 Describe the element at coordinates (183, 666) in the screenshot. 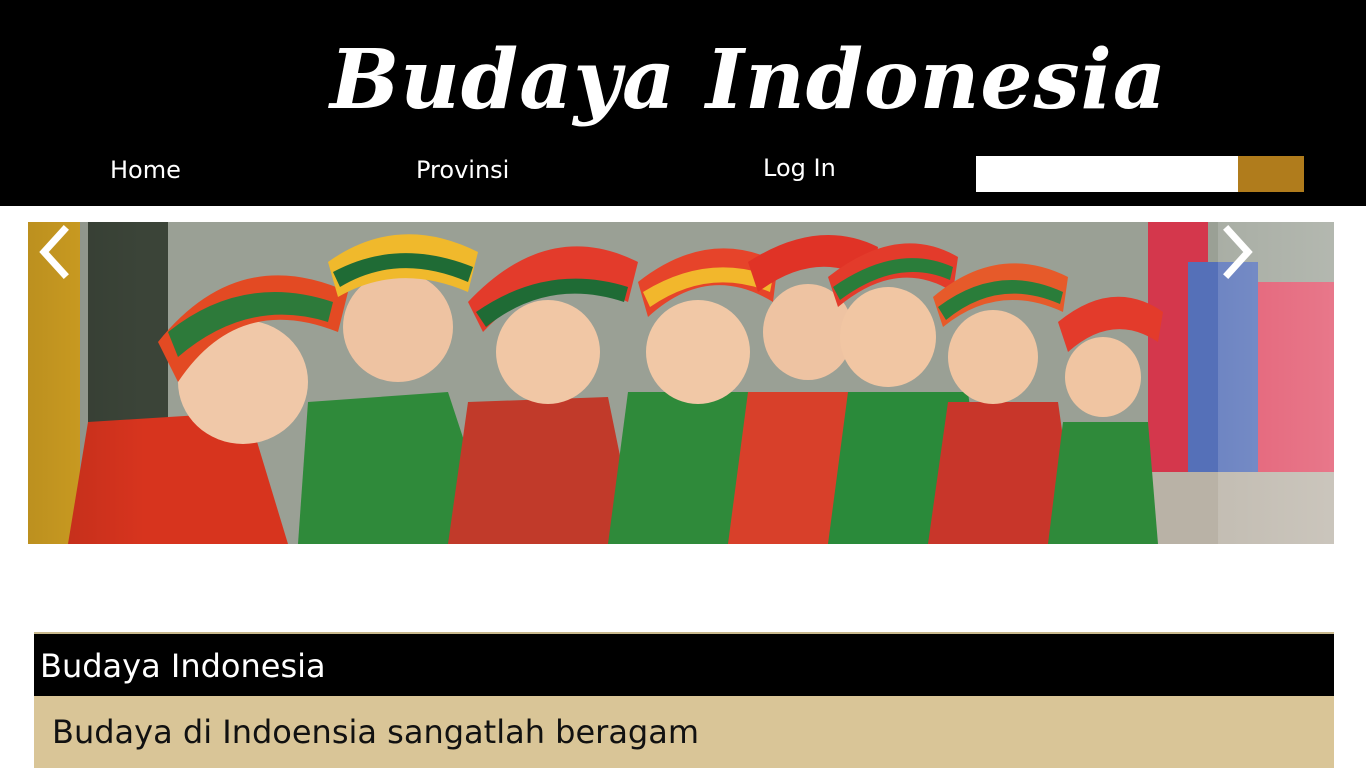

I see `section-title: Budaya Indonesia` at that location.